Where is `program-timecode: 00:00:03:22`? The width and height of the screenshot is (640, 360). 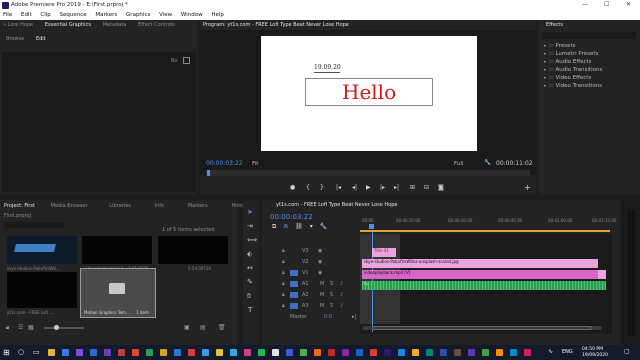
program-timecode: 00:00:03:22 is located at coordinates (224, 163).